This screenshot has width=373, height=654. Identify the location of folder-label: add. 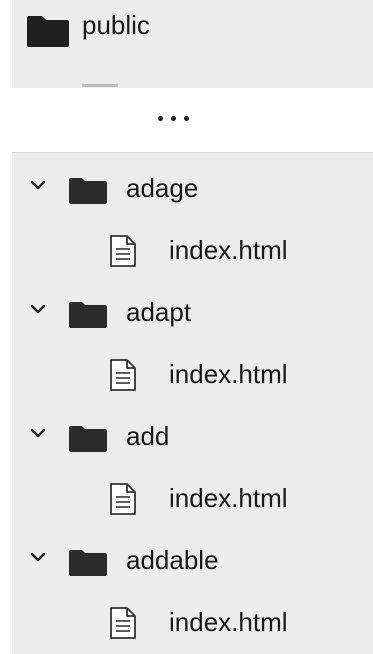
(148, 436).